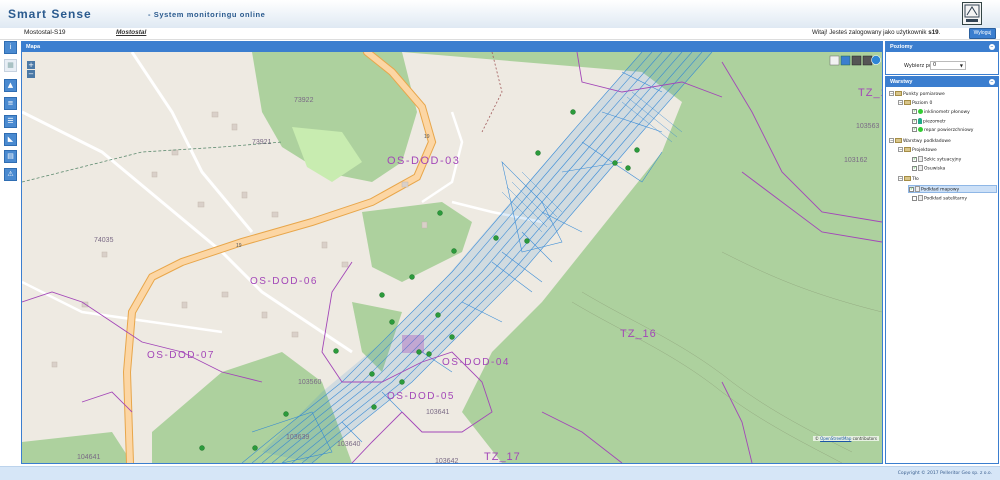 The width and height of the screenshot is (1000, 480). Describe the element at coordinates (935, 65) in the screenshot. I see `level-selected-value: 0` at that location.